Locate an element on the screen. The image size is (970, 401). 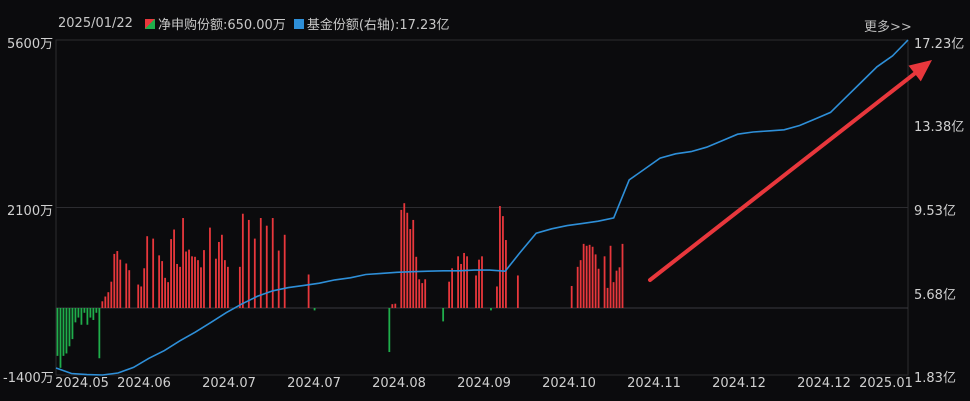
x-tick-2: 2024.07 is located at coordinates (229, 383).